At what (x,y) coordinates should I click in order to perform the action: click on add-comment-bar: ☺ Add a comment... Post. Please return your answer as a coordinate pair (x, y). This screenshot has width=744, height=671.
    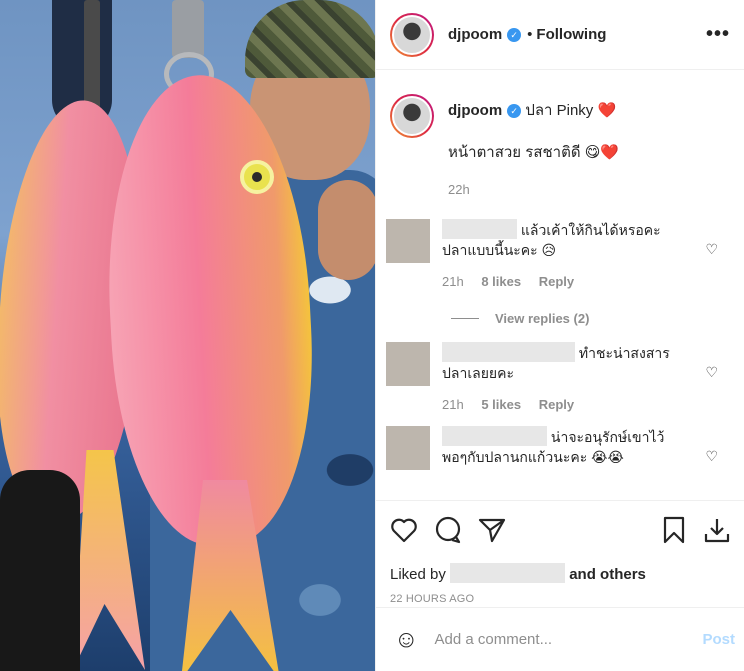
    Looking at the image, I should click on (560, 639).